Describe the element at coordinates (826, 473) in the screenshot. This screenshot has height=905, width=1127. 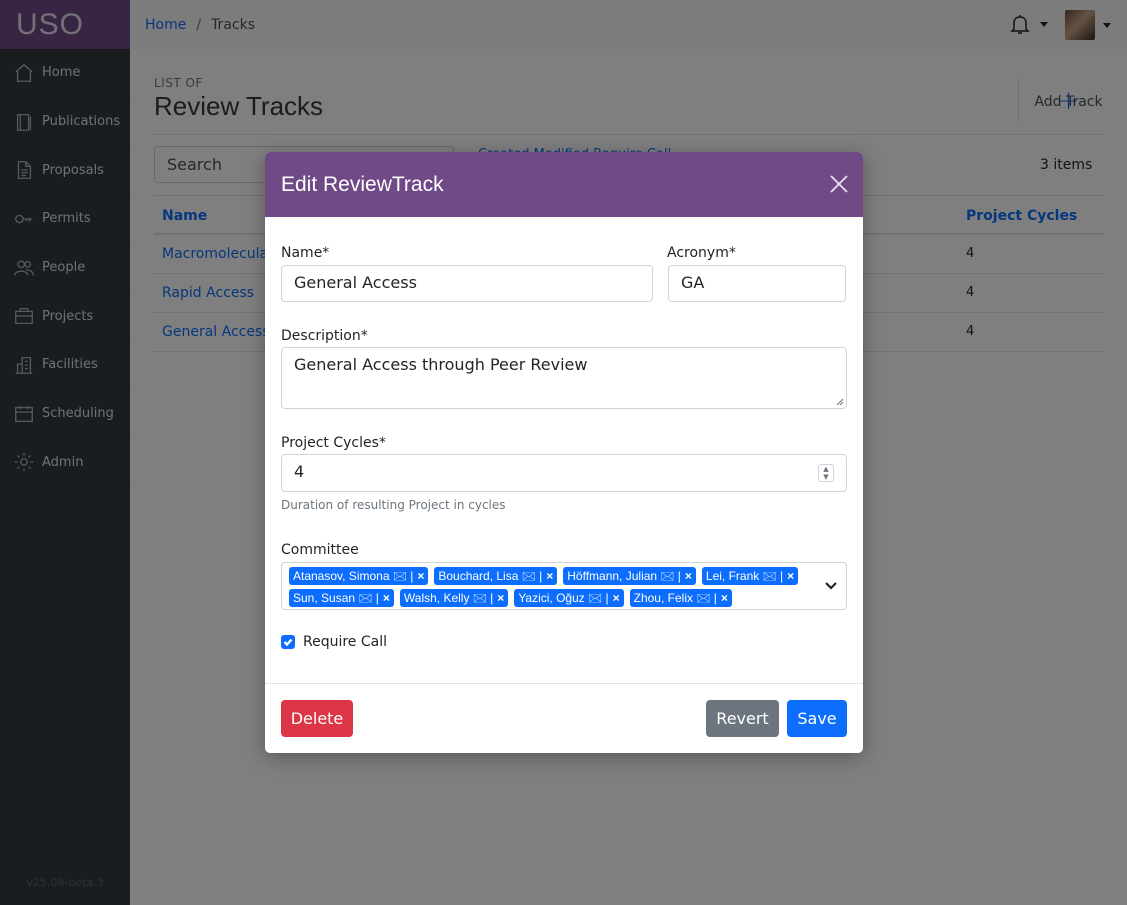
I see `stepper-arrows-icon: ▲ ▼` at that location.